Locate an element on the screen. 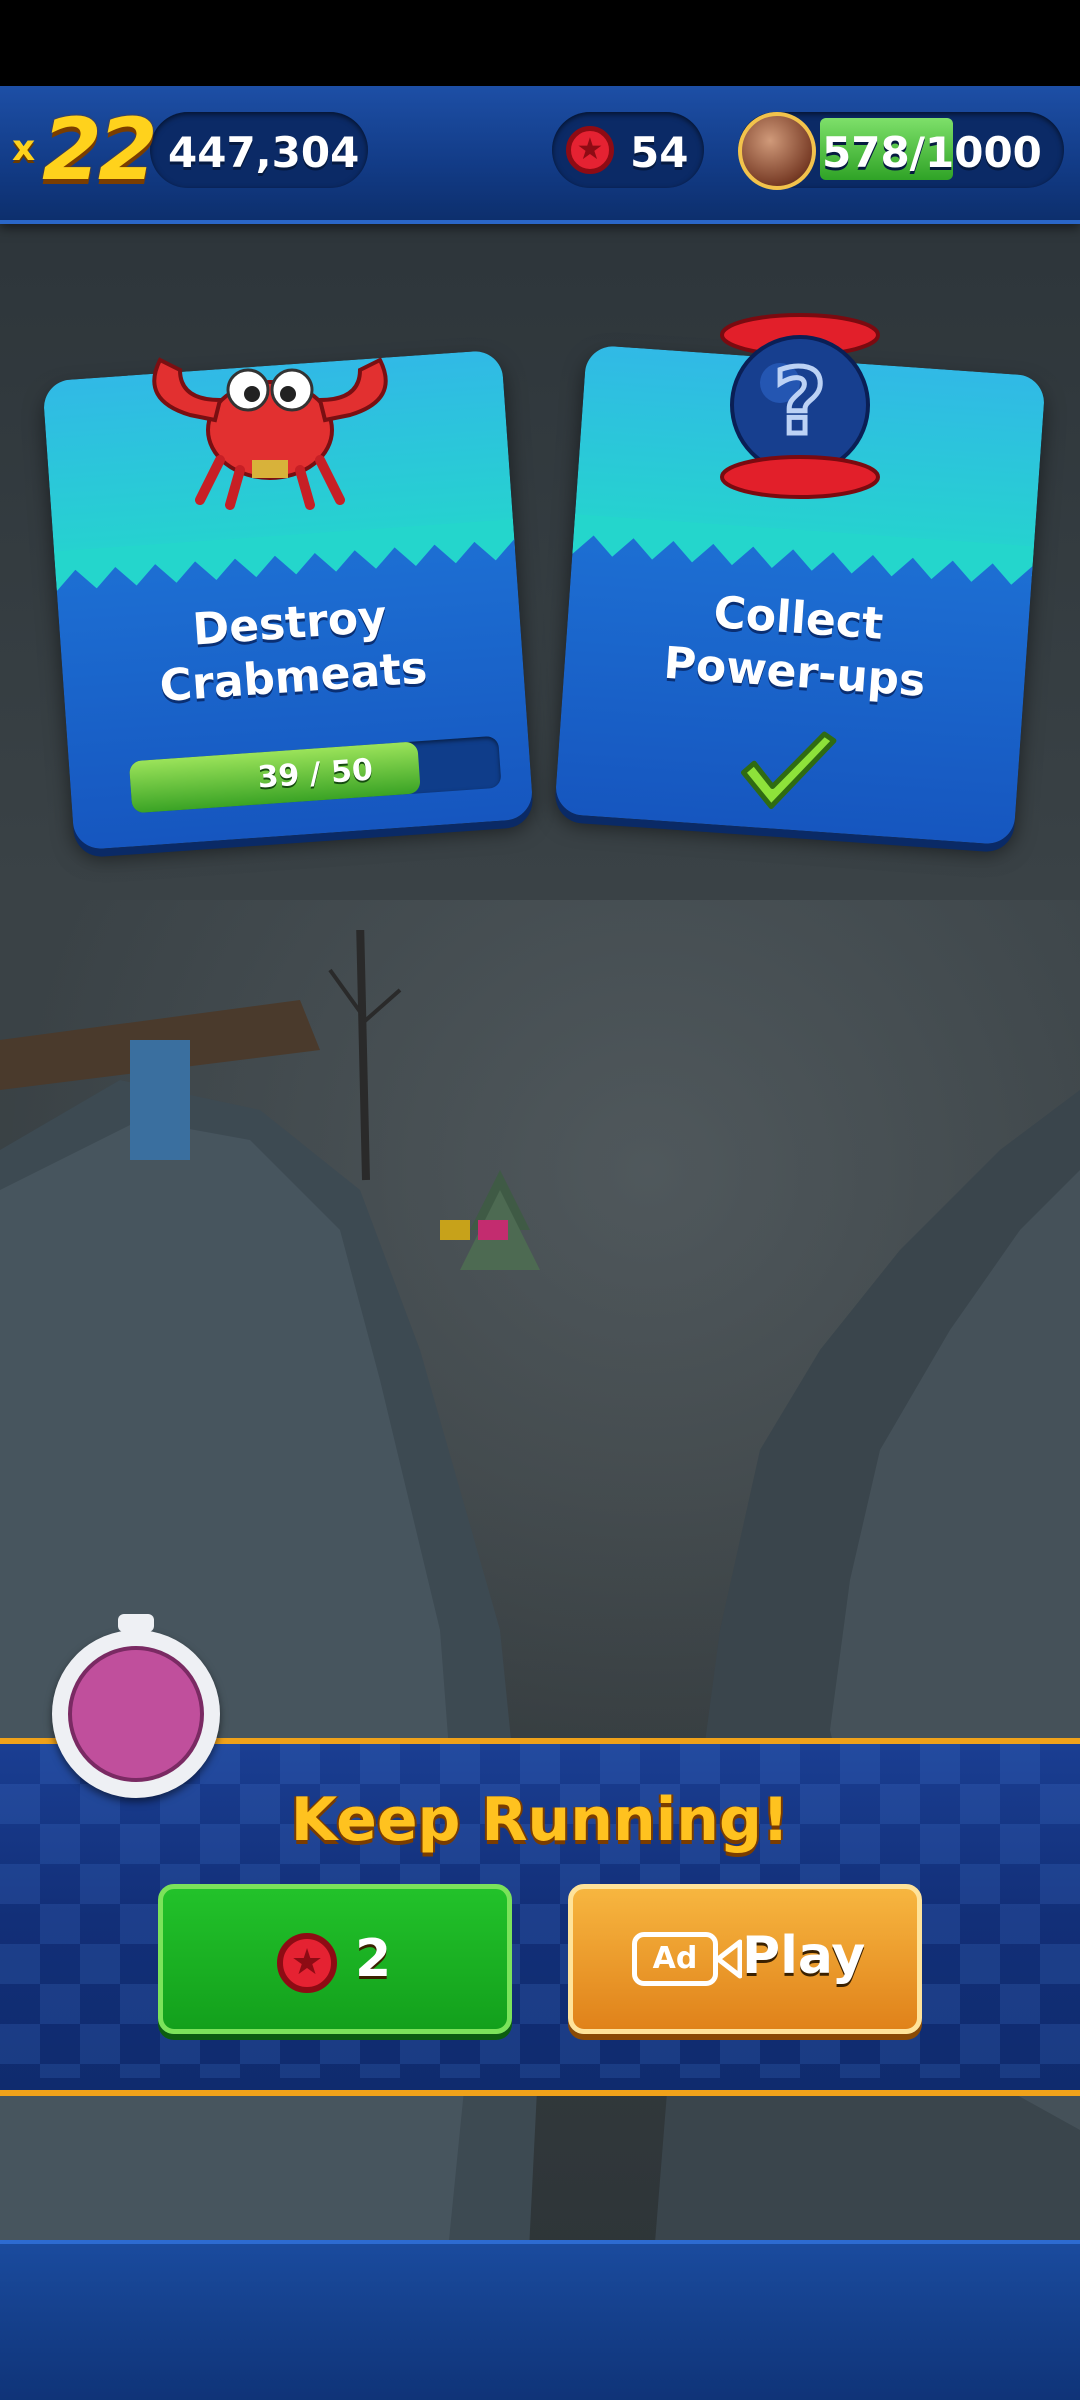  continue-with-red-rings-button: ★ 2 is located at coordinates (335, 1959).